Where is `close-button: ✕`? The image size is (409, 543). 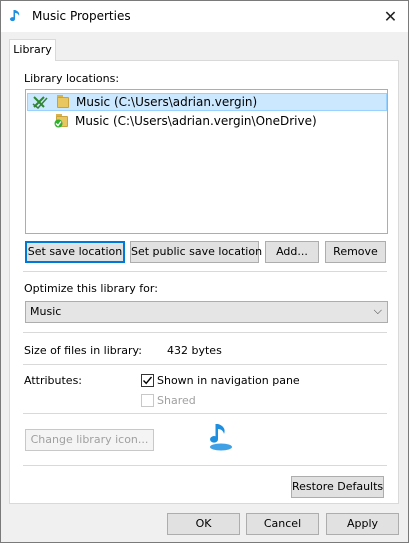
close-button: ✕ is located at coordinates (390, 16).